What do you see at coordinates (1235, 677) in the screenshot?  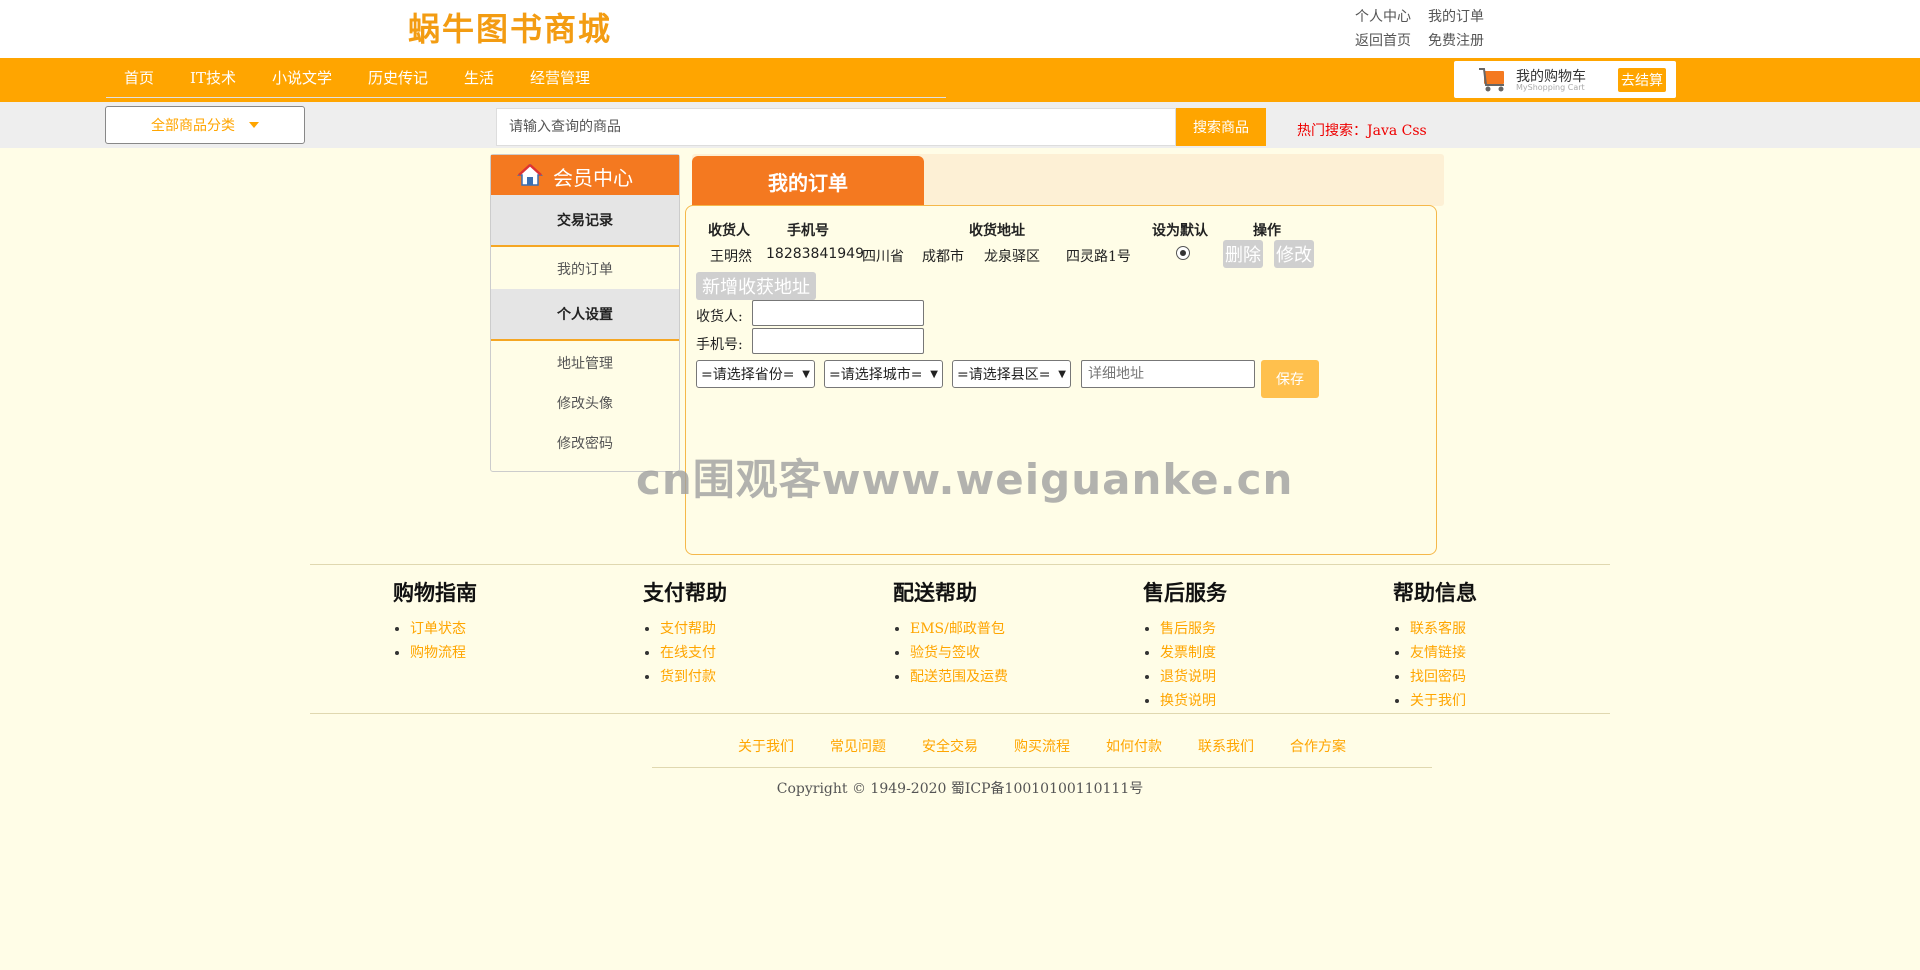 I see `help-link: 退货说明` at bounding box center [1235, 677].